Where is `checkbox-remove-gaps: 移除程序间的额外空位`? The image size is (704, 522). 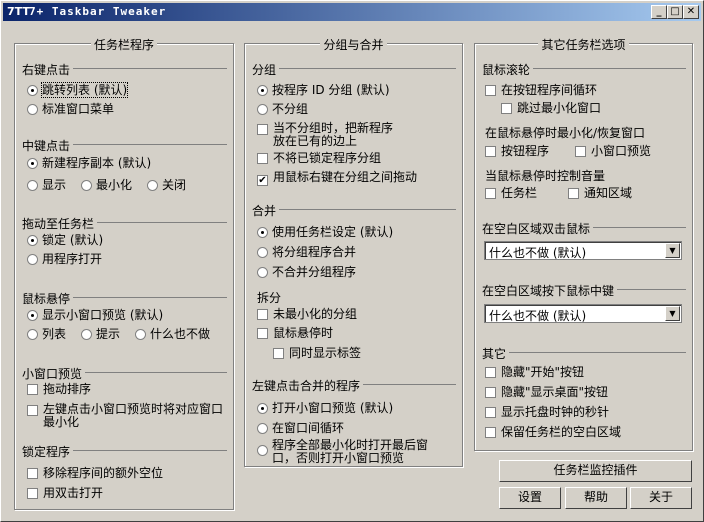 checkbox-remove-gaps: 移除程序间的额外空位 is located at coordinates (95, 473).